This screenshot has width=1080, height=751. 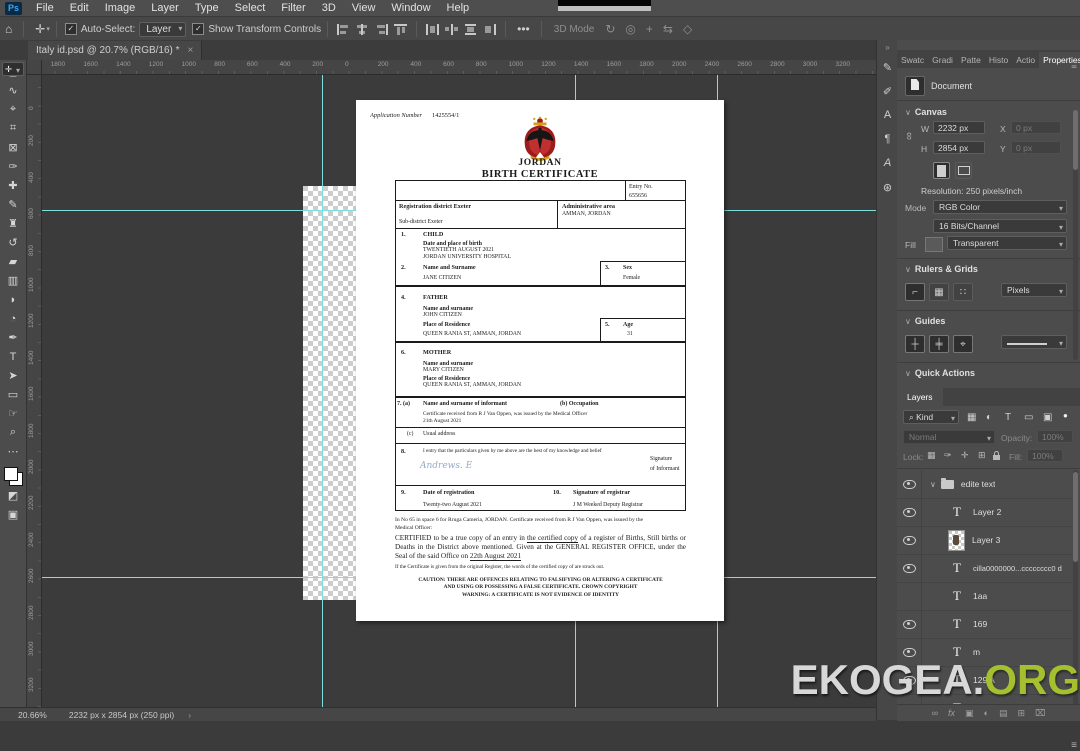 What do you see at coordinates (189, 715) in the screenshot?
I see `status-chevron-icon: ›` at bounding box center [189, 715].